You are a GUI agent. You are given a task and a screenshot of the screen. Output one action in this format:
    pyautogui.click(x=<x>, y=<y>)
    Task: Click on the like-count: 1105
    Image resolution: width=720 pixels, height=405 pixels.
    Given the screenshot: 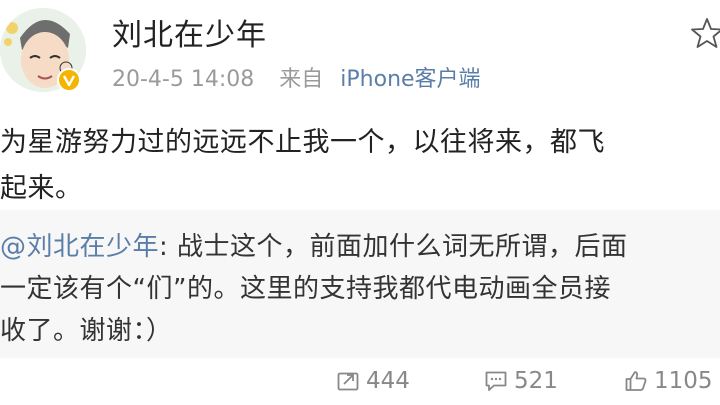 What is the action you would take?
    pyautogui.click(x=683, y=381)
    